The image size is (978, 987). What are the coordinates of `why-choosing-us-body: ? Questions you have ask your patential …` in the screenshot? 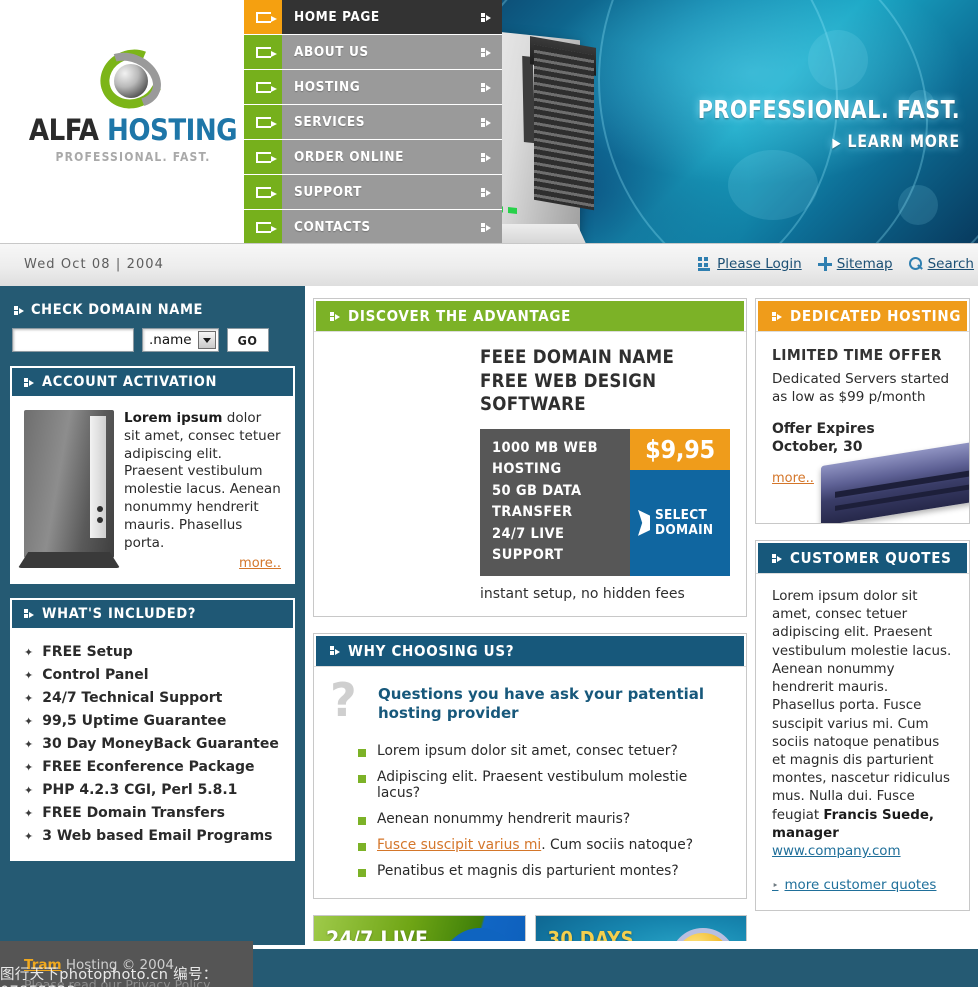 It's located at (530, 781).